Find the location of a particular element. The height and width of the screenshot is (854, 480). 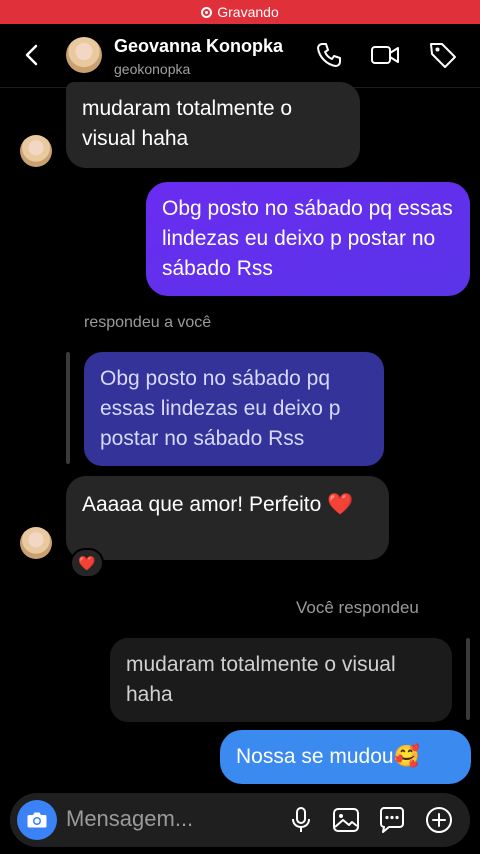

recording-label: Gravando is located at coordinates (248, 12).